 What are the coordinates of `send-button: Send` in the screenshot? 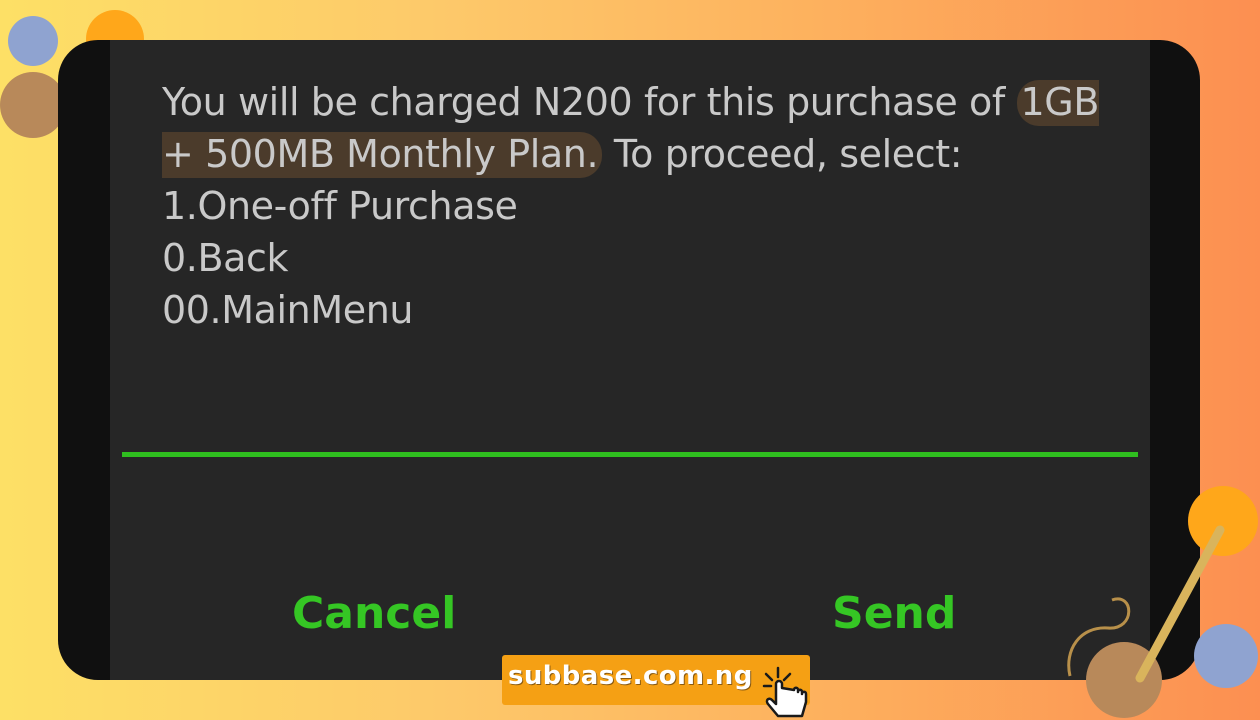 It's located at (894, 613).